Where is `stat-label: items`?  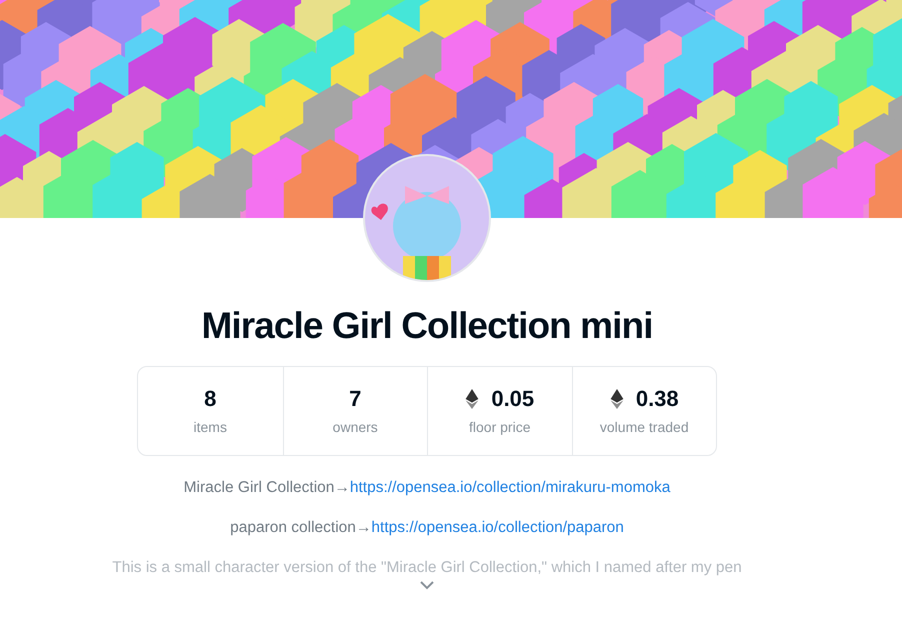
stat-label: items is located at coordinates (210, 427).